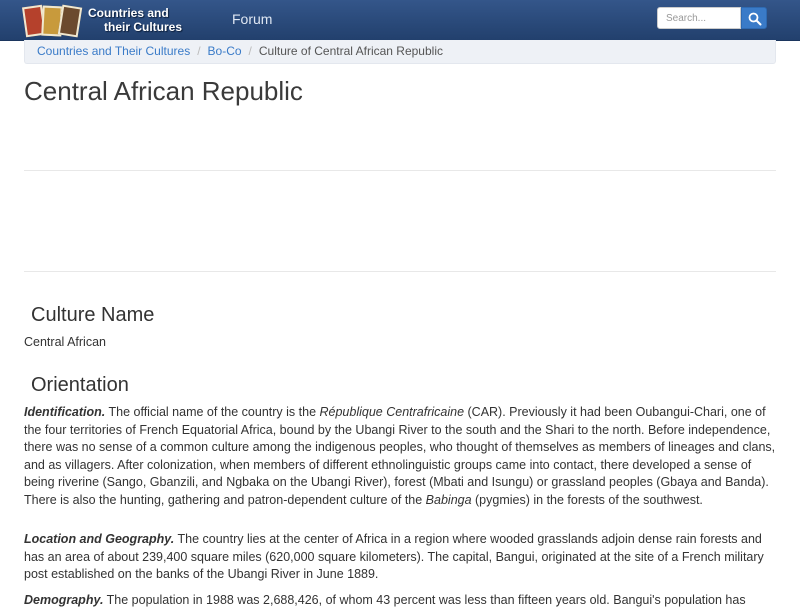  What do you see at coordinates (225, 51) in the screenshot?
I see `breadcrumb-link-bo-co: Bo-Co` at bounding box center [225, 51].